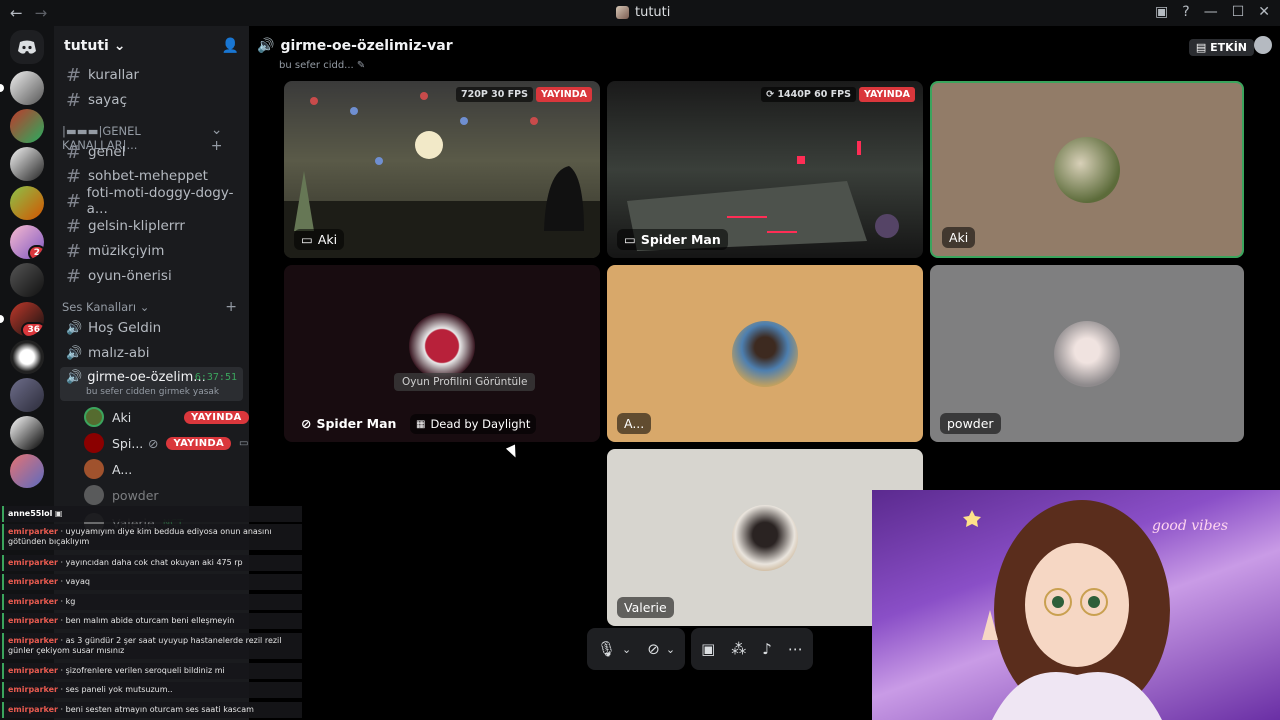 The image size is (1280, 720). I want to click on game-activity-tag: ▦ Dead by Daylight, so click(473, 424).